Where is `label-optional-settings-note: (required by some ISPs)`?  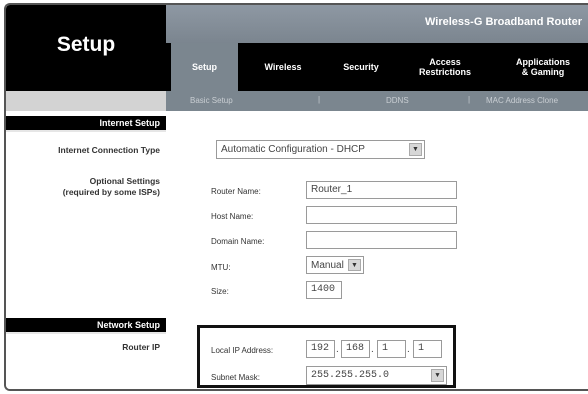
label-optional-settings-note: (required by some ISPs) is located at coordinates (111, 192).